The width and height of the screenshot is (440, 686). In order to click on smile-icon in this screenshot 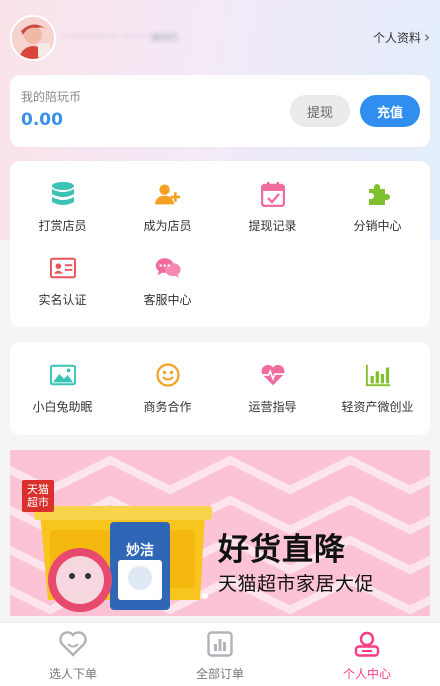, I will do `click(168, 375)`.